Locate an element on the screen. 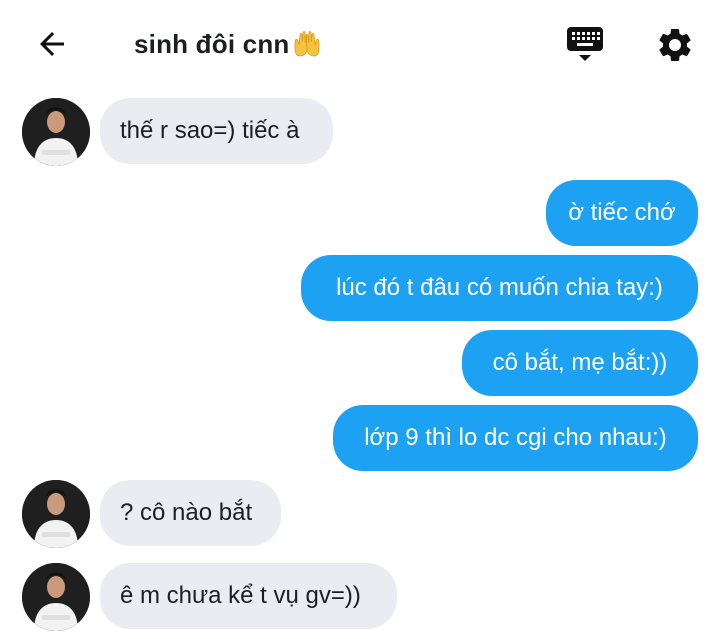 The width and height of the screenshot is (720, 639). keyboard-icon is located at coordinates (585, 44).